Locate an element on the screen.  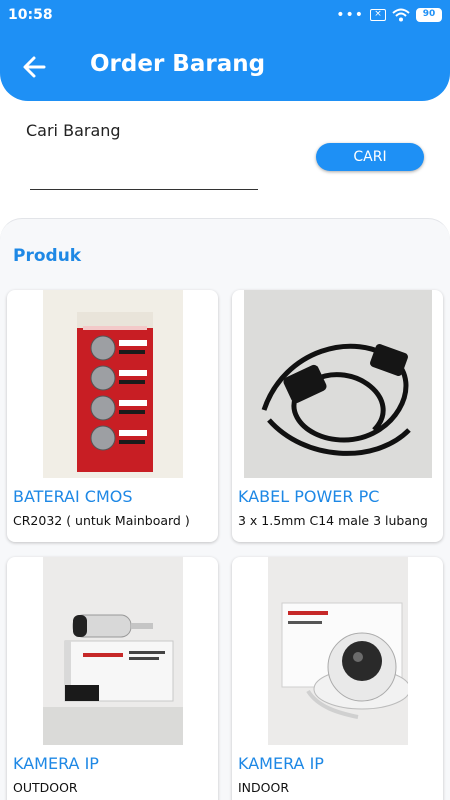
power-cable-photo-icon is located at coordinates (337, 384).